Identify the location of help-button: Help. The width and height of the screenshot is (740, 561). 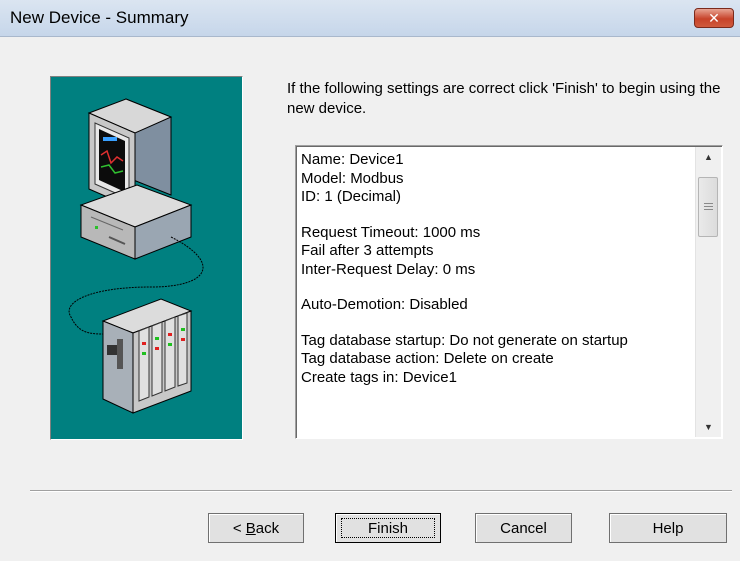
(668, 528).